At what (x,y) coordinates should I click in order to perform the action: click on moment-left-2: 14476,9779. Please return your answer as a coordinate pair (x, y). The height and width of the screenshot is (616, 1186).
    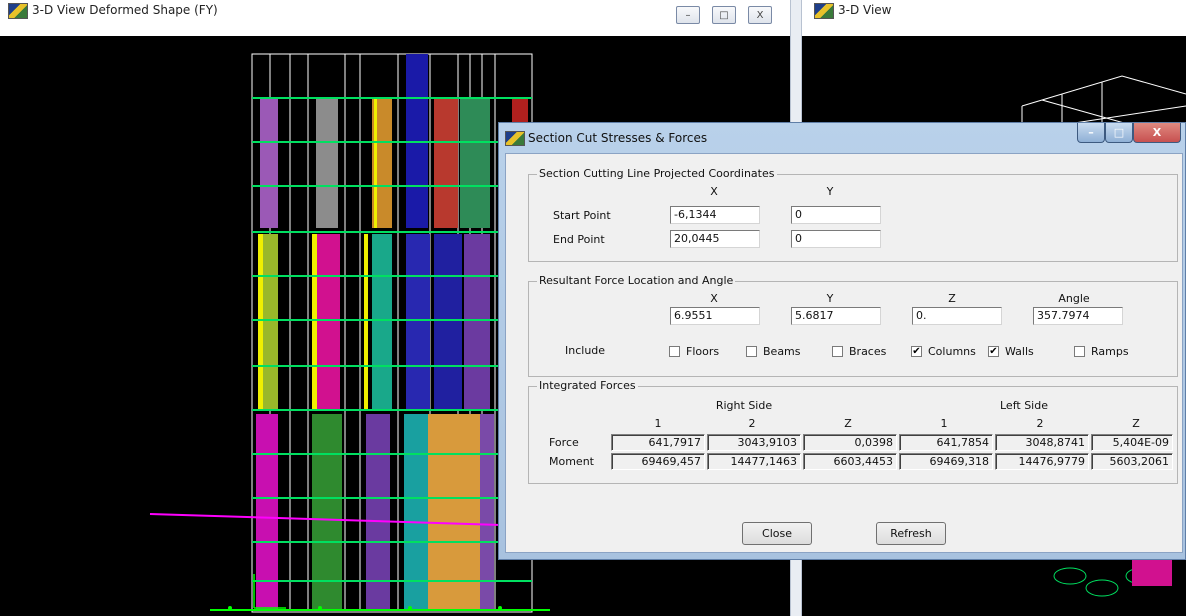
    Looking at the image, I should click on (1042, 461).